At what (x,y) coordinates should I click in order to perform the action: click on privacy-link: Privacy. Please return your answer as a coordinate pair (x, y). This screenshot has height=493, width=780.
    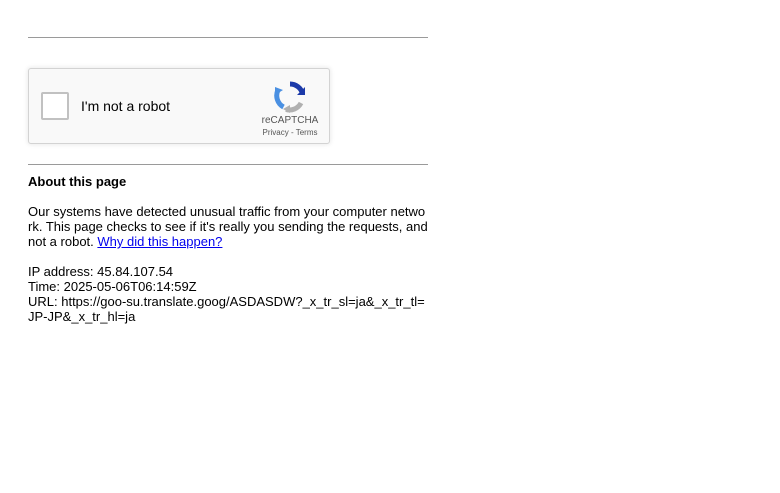
    Looking at the image, I should click on (276, 132).